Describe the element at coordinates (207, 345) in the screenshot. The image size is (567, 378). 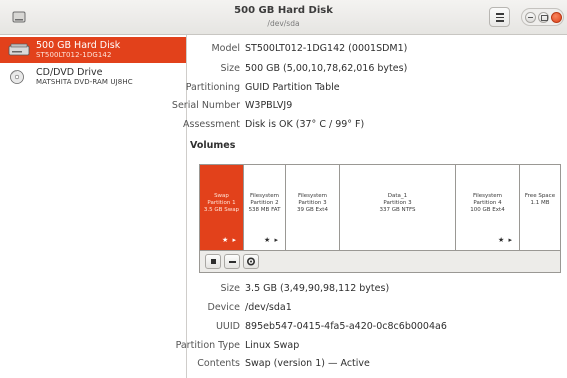
I see `partition-type-label: Partition Type` at that location.